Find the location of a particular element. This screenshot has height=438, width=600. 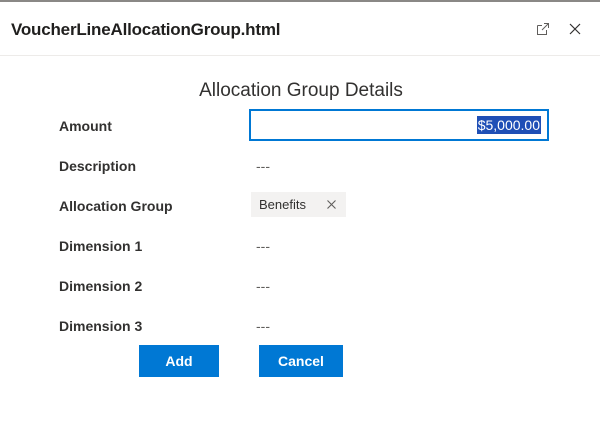

form-title: Allocation Group Details is located at coordinates (300, 91).